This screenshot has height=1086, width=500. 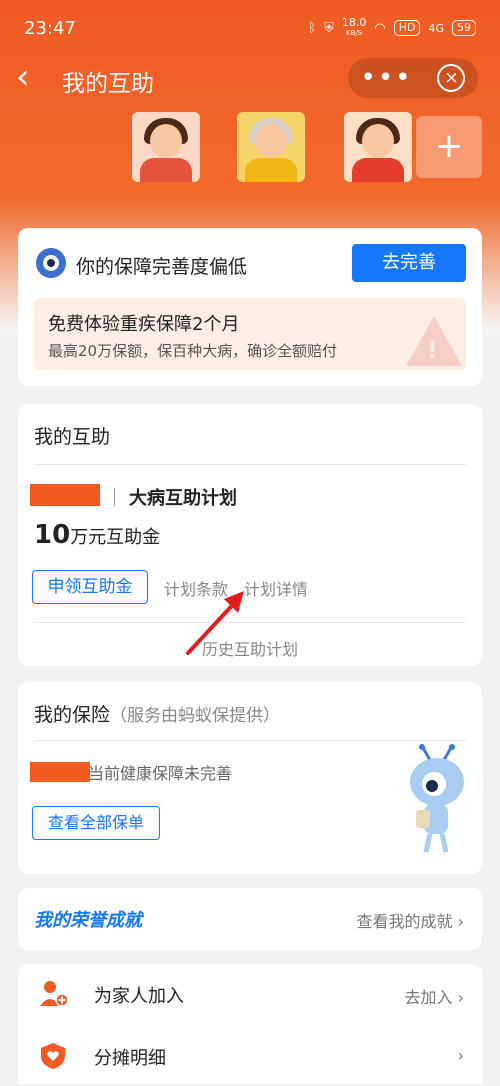 I want to click on signal-icon: 4G, so click(x=436, y=28).